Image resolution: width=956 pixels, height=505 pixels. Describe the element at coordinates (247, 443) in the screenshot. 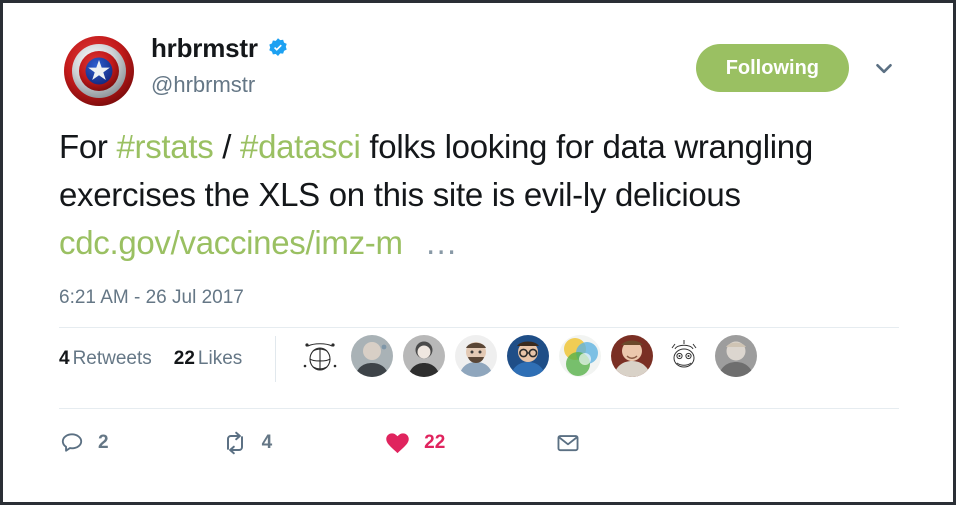

I see `retweet-action: 4` at that location.